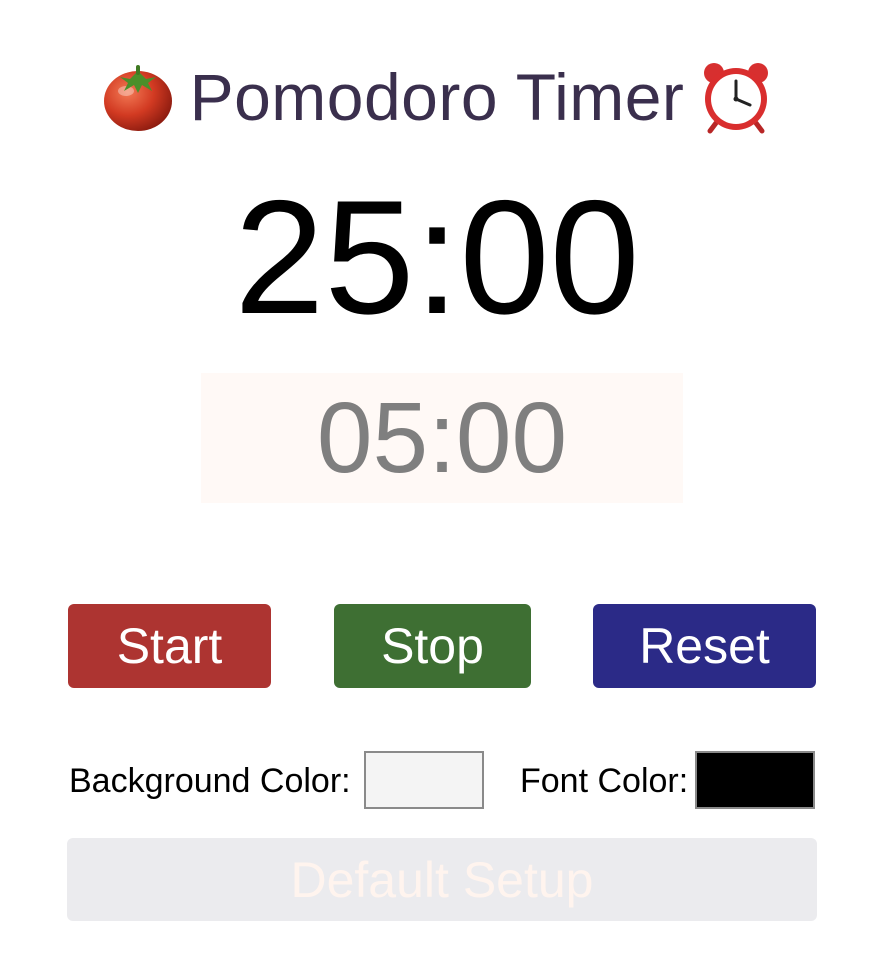 The width and height of the screenshot is (874, 980). Describe the element at coordinates (432, 646) in the screenshot. I see `stop-button: Stop` at that location.